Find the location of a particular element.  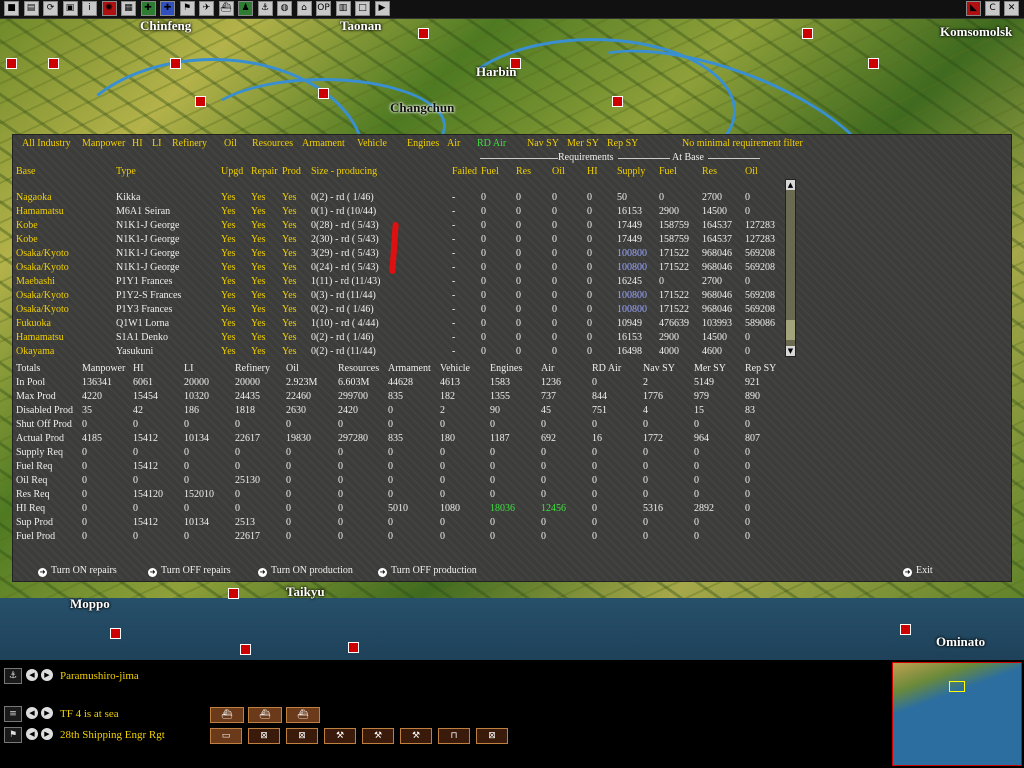

column-header: Type is located at coordinates (126, 172).